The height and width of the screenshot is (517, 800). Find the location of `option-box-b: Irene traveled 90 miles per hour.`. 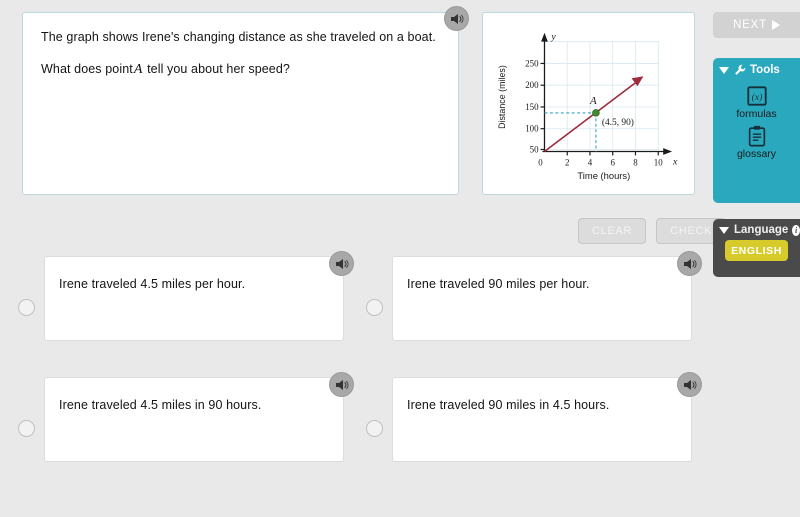

option-box-b: Irene traveled 90 miles per hour. is located at coordinates (542, 298).